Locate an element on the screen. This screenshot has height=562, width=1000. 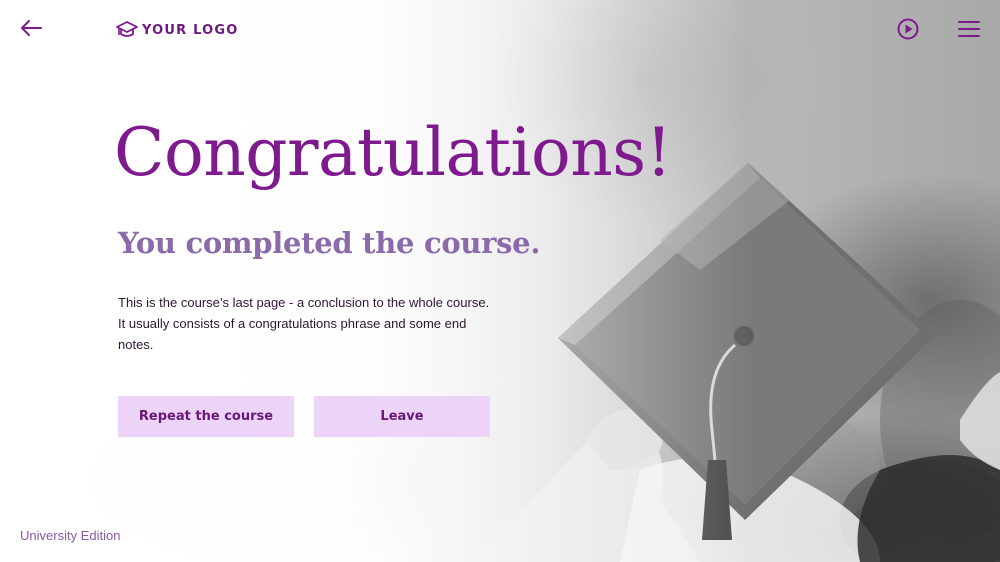
logo: YOUR LOGO is located at coordinates (177, 30).